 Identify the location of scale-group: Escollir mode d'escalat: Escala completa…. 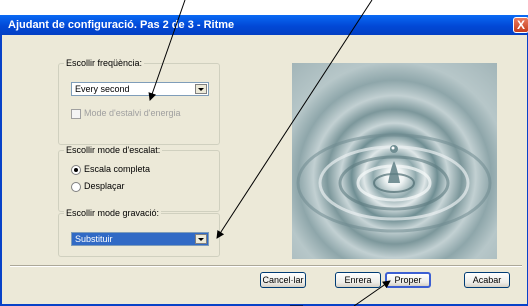
(139, 178).